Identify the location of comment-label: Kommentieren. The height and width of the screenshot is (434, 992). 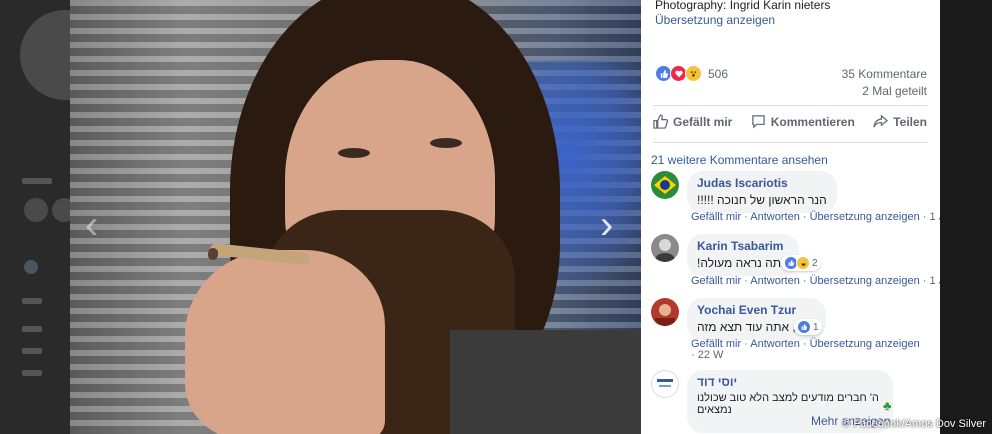
(812, 121).